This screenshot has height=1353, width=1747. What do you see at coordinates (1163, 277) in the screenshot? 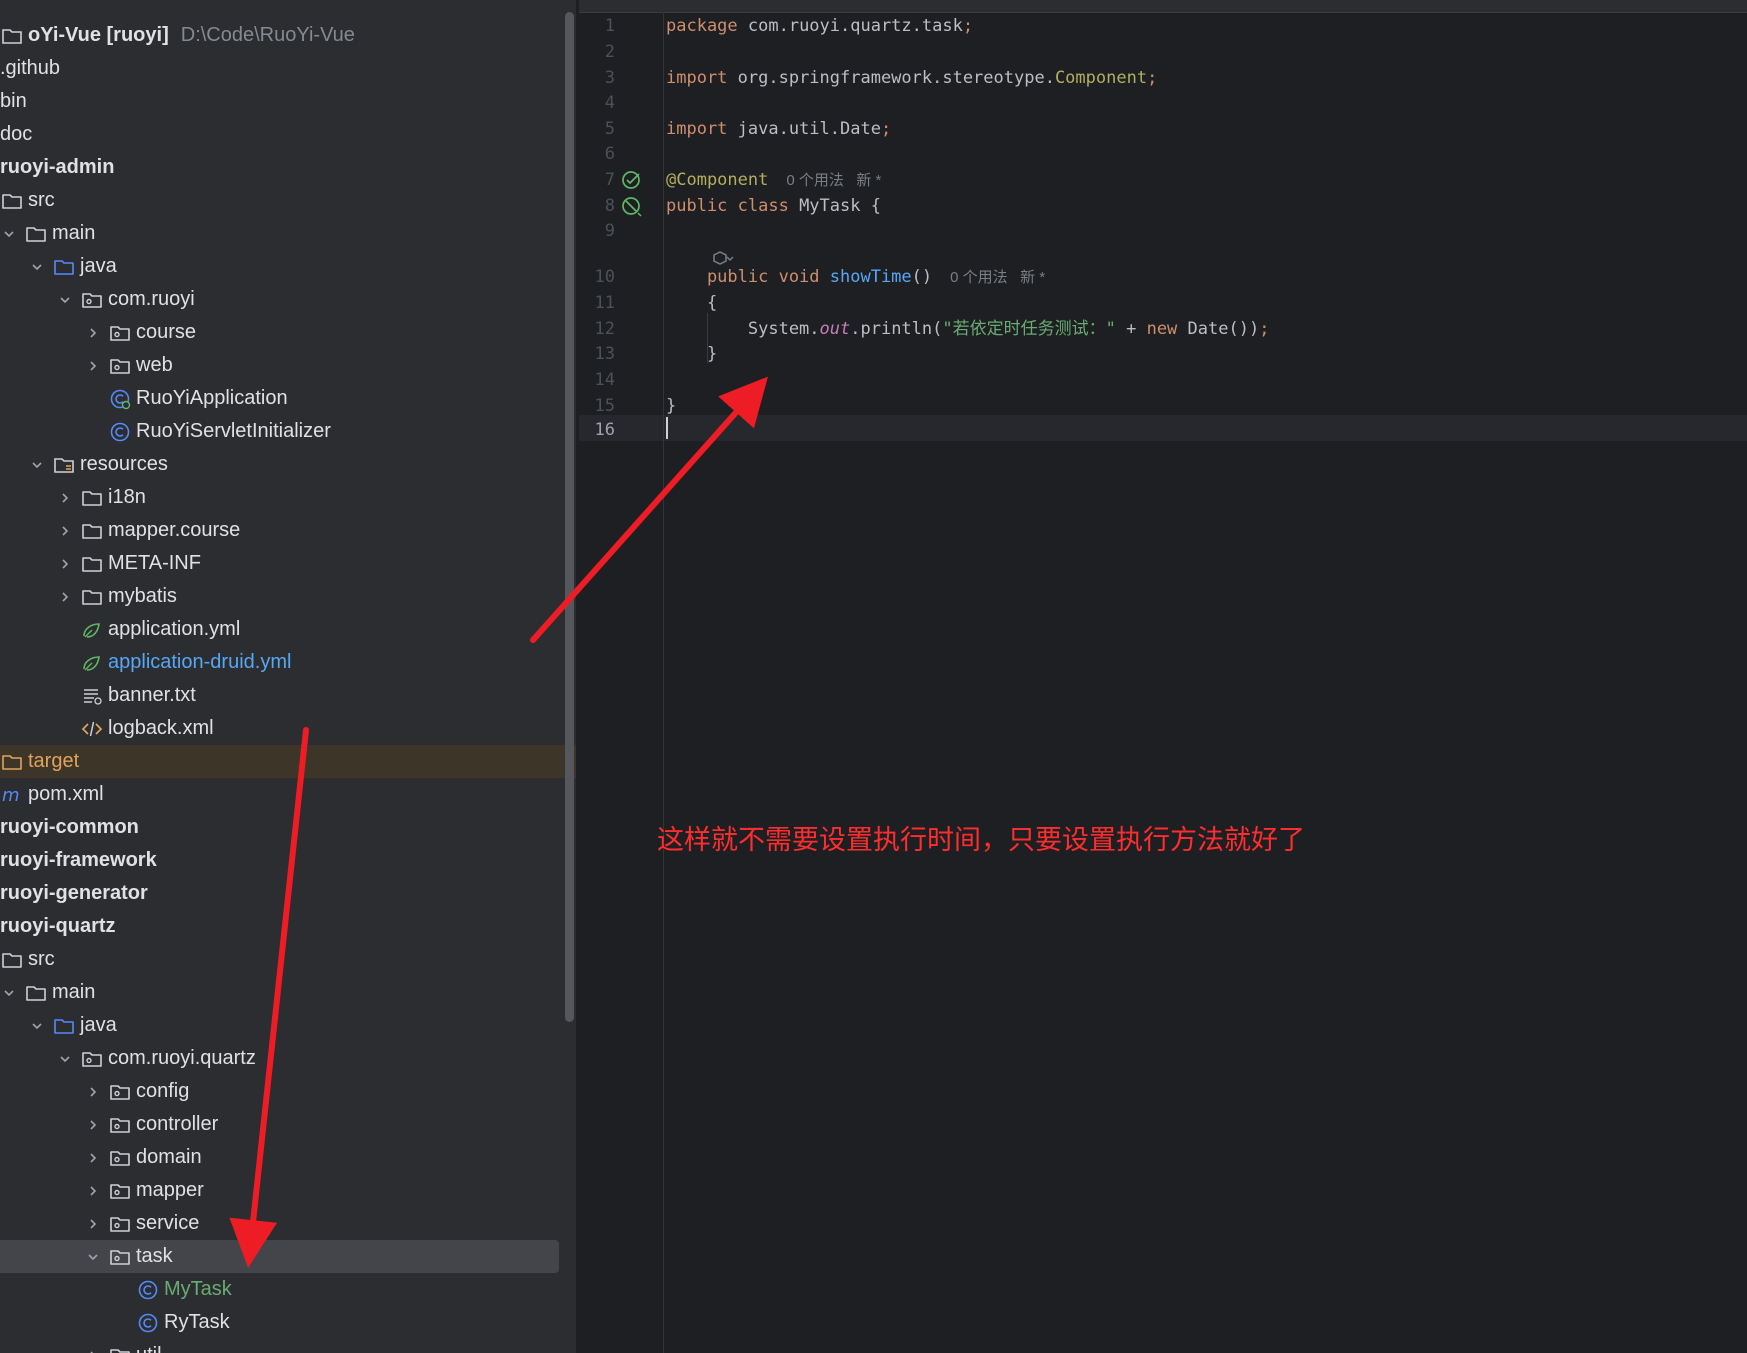
I see `code-line: 10 public void showTime() 0 个用法 新 *` at bounding box center [1163, 277].